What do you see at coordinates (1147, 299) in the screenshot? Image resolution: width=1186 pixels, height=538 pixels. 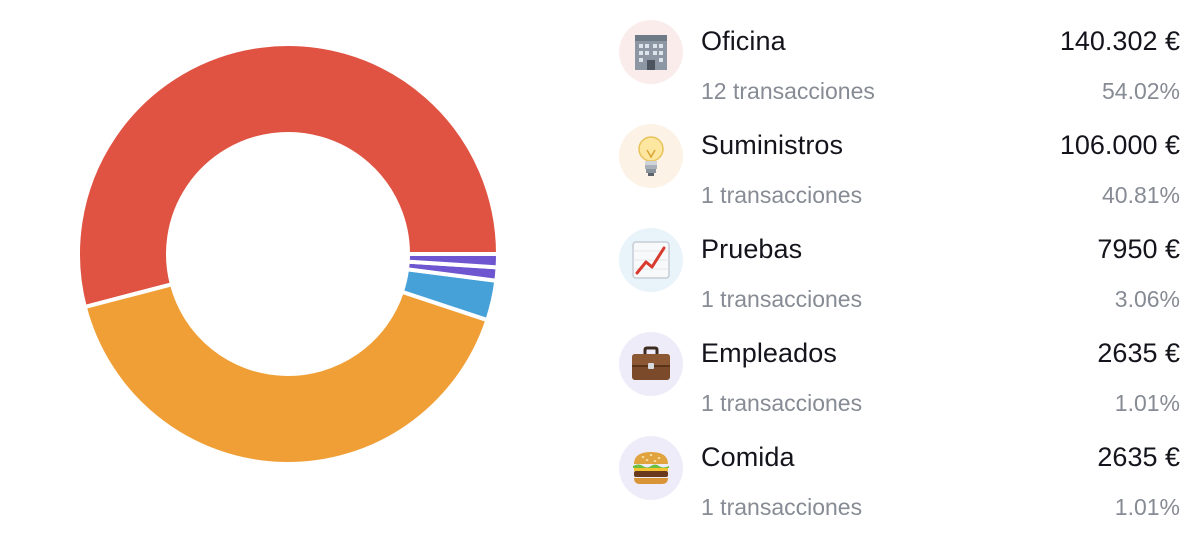 I see `category-percent: 3.06%` at bounding box center [1147, 299].